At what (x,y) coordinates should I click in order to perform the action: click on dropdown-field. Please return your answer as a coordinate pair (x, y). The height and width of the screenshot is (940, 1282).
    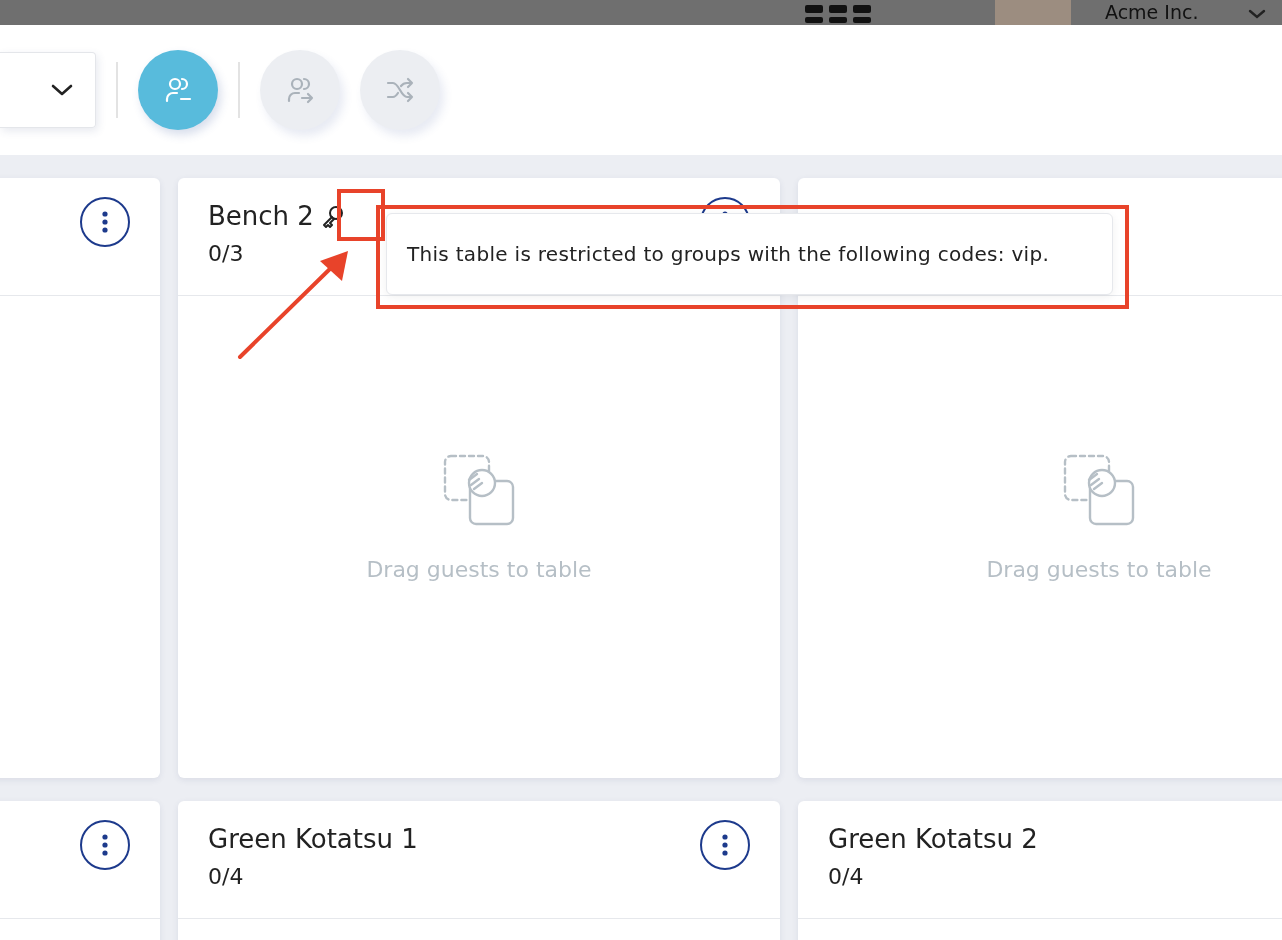
    Looking at the image, I should click on (48, 90).